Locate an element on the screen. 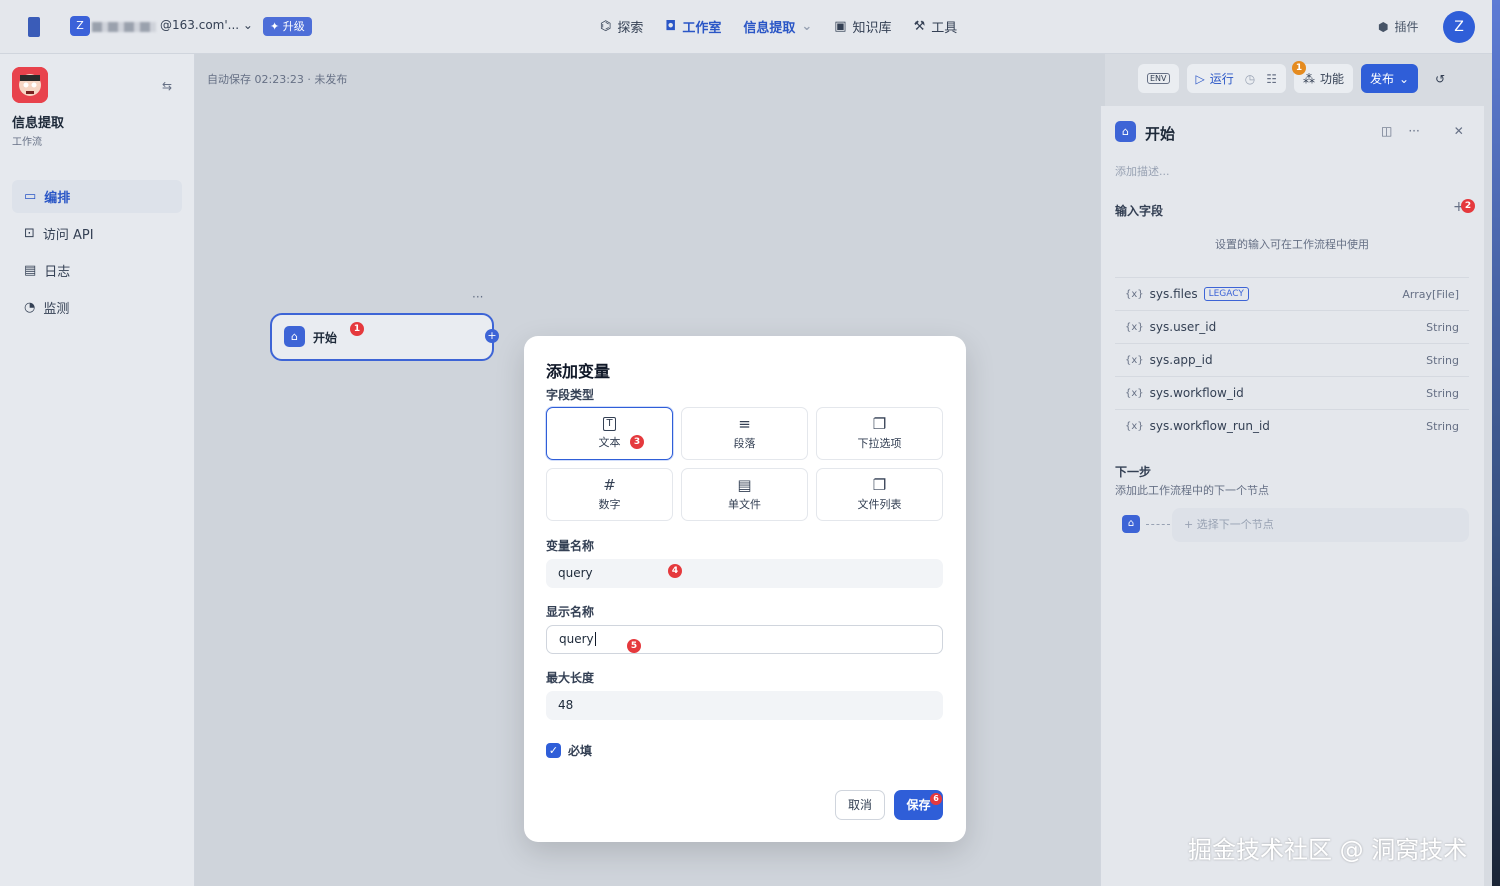 The width and height of the screenshot is (1500, 886). home-icon: ⌂ is located at coordinates (294, 336).